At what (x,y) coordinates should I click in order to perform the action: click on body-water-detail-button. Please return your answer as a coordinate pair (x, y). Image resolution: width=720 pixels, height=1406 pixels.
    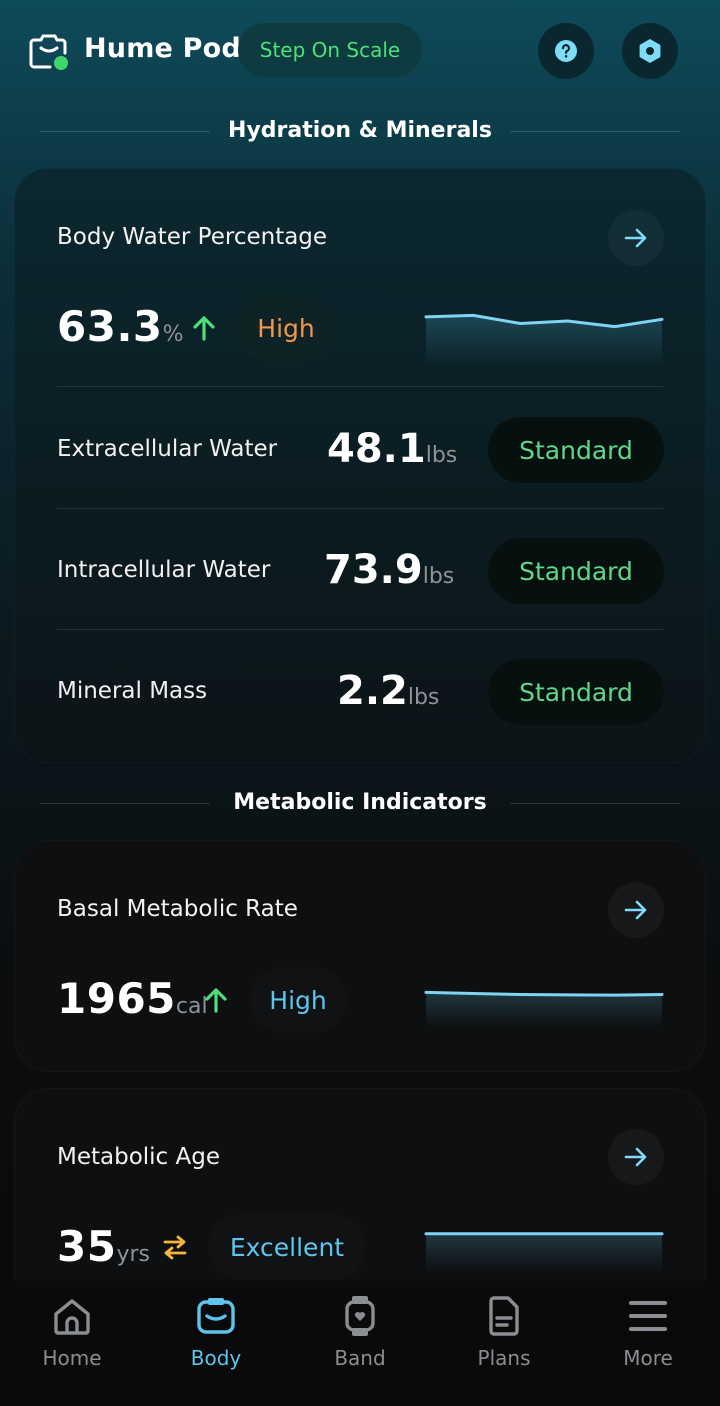
    Looking at the image, I should click on (636, 238).